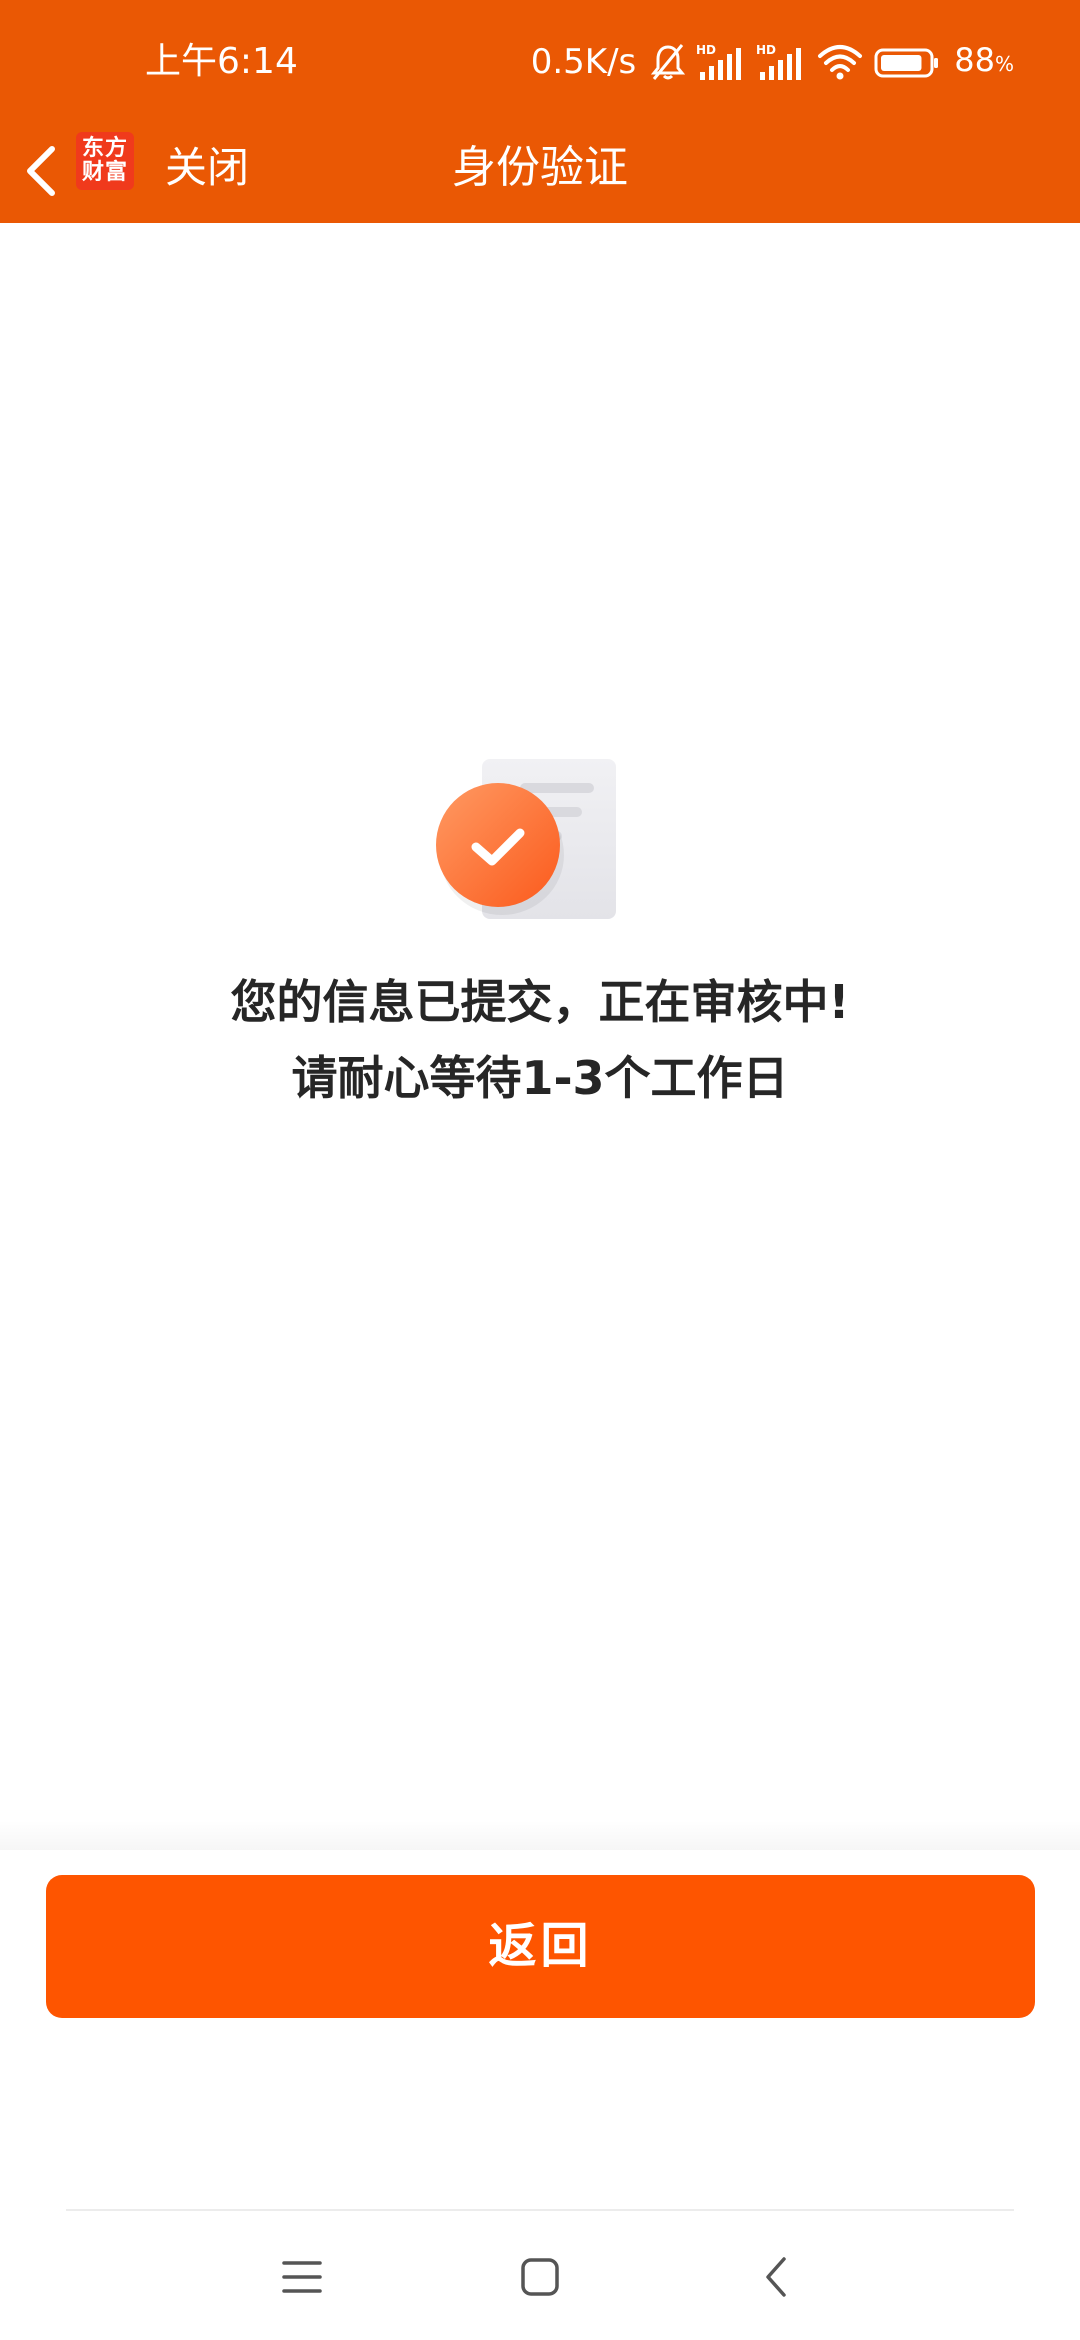 This screenshot has width=1080, height=2340. What do you see at coordinates (840, 62) in the screenshot?
I see `wifi-icon` at bounding box center [840, 62].